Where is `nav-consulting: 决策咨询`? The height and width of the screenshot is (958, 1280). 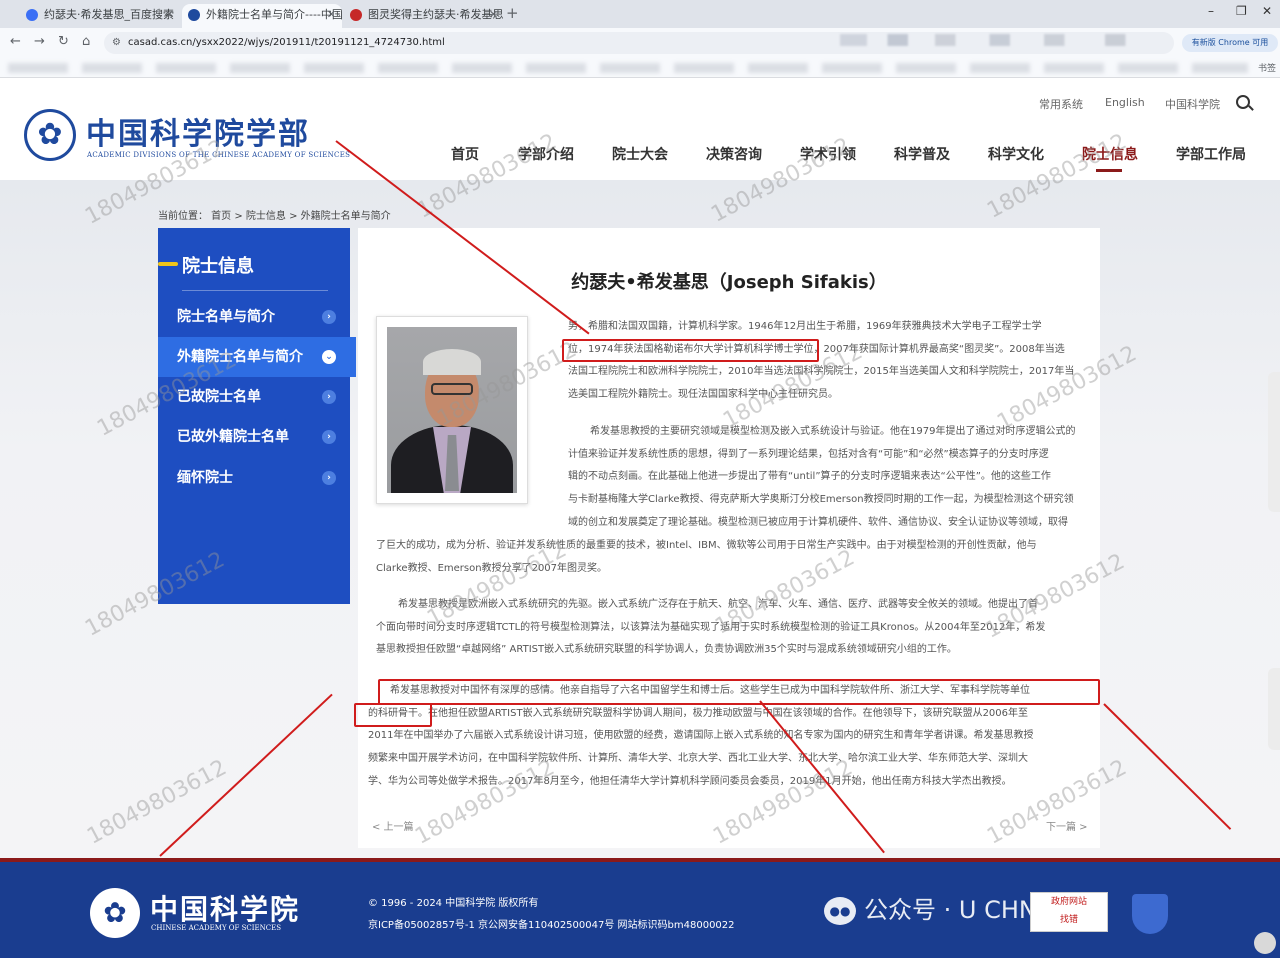 nav-consulting: 决策咨询 is located at coordinates (734, 154).